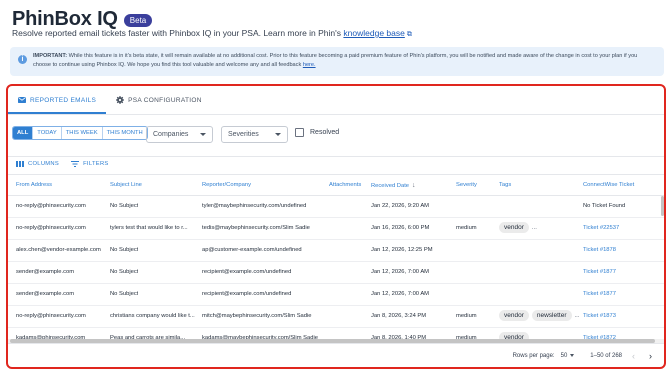  I want to click on external-link-icon: ⧉, so click(409, 34).